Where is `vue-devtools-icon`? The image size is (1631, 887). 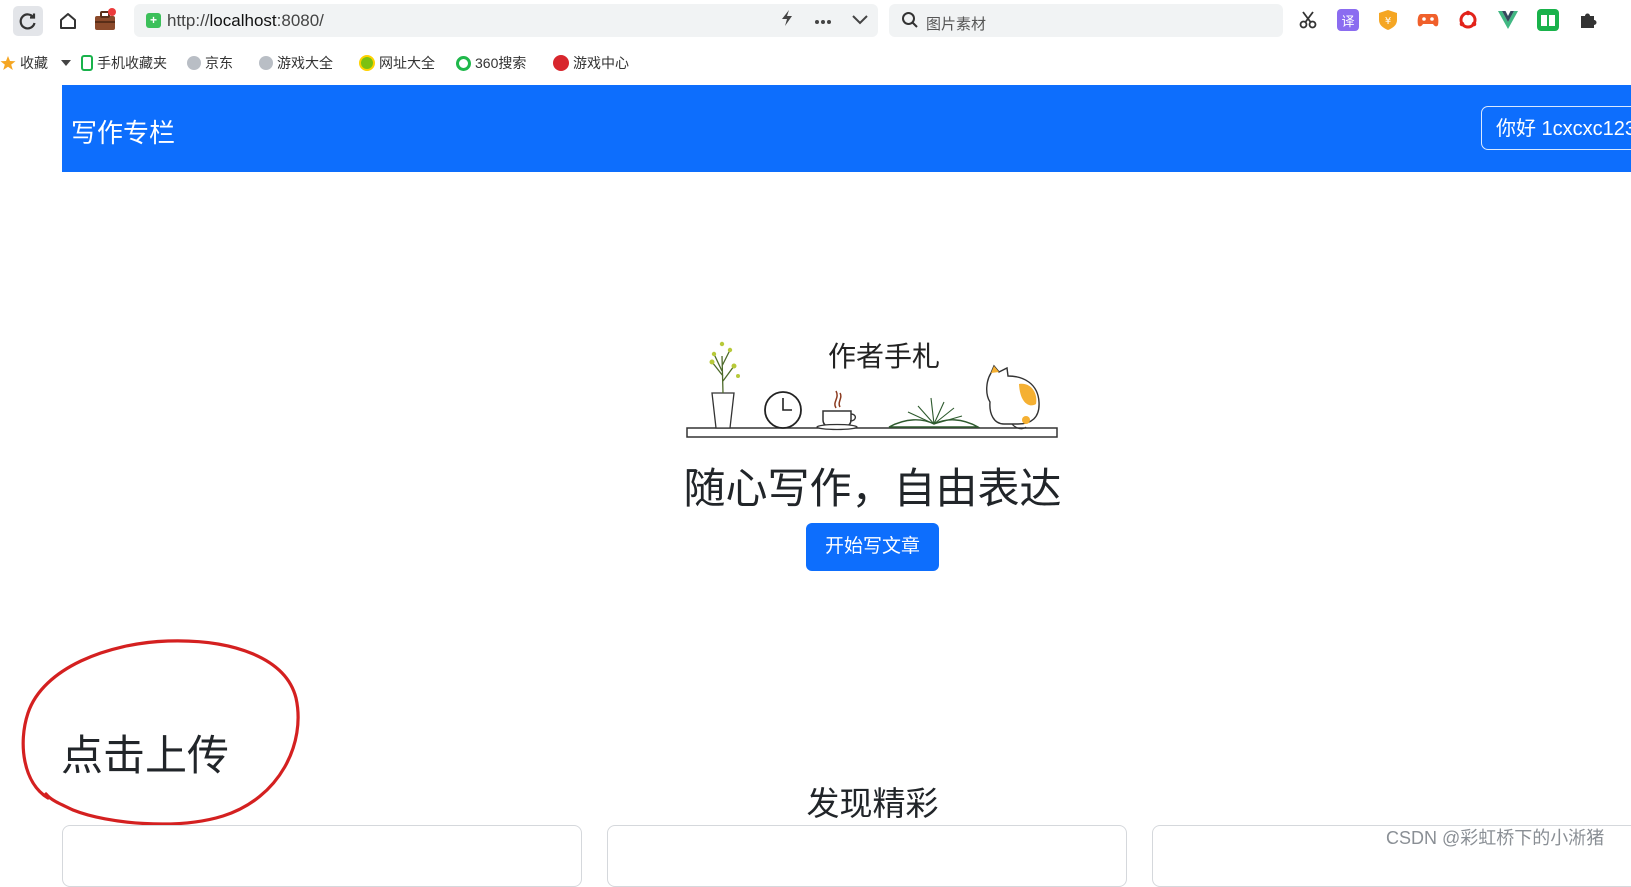
vue-devtools-icon is located at coordinates (1508, 20).